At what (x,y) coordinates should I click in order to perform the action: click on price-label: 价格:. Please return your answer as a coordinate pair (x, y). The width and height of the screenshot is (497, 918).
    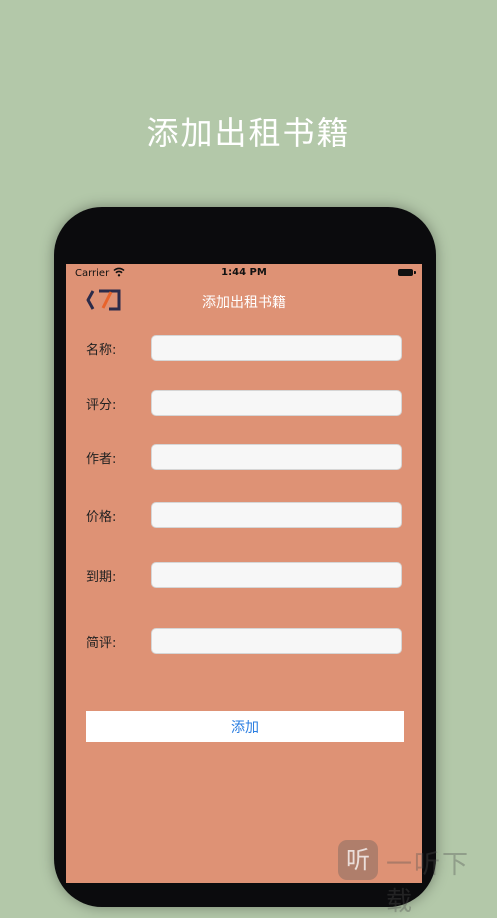
    Looking at the image, I should click on (101, 517).